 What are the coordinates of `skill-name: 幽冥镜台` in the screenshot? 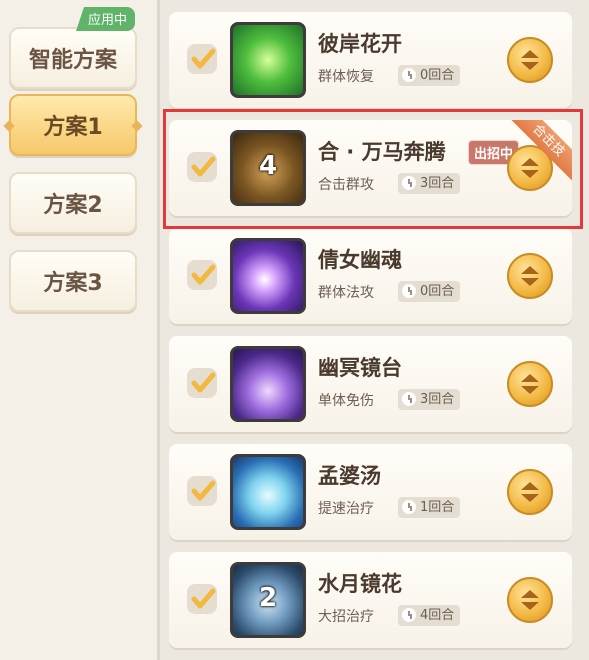 It's located at (360, 368).